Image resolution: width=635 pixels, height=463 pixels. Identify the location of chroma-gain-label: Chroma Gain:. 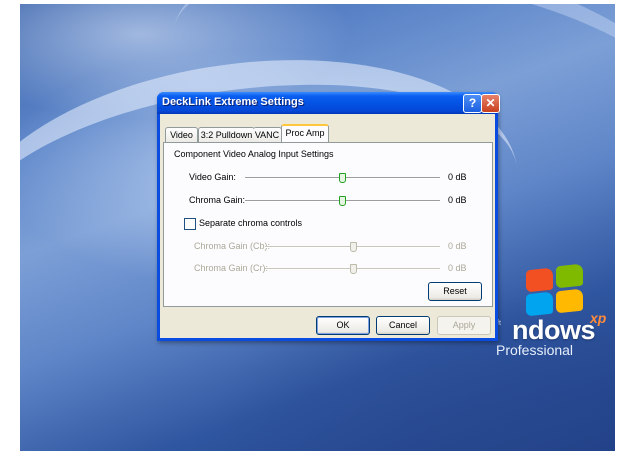
(217, 200).